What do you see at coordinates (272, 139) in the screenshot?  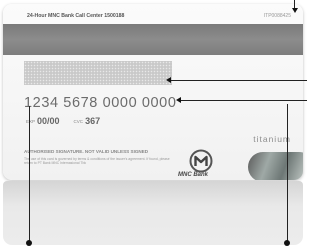 I see `card-tier: titanium` at bounding box center [272, 139].